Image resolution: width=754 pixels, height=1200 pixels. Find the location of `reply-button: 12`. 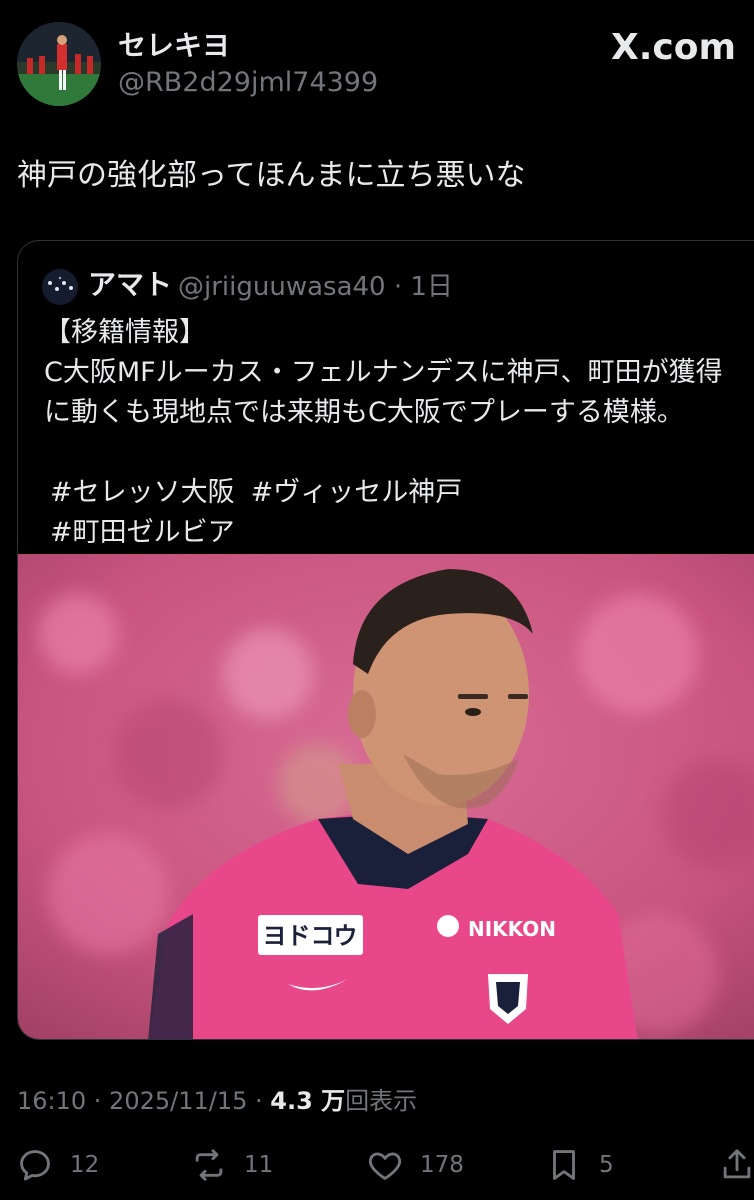

reply-button: 12 is located at coordinates (57, 1165).